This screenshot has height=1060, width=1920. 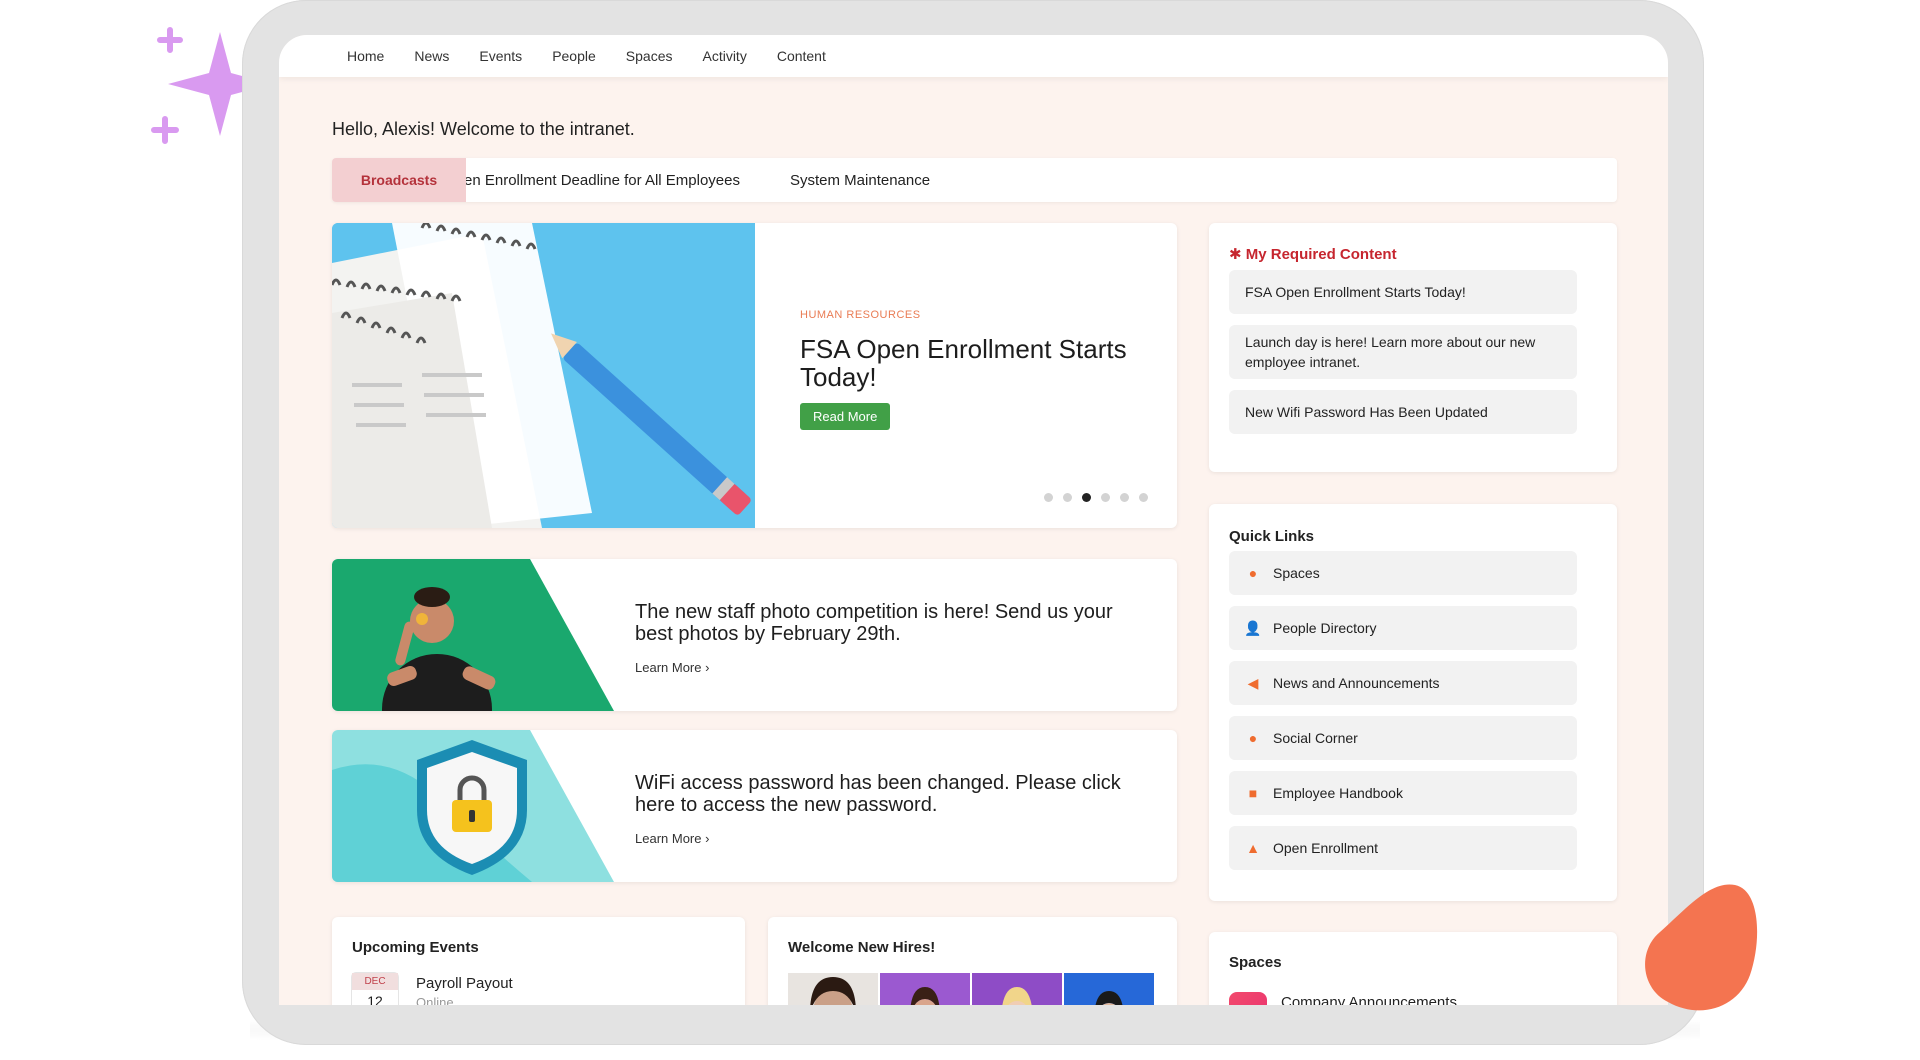 I want to click on required-item: FSA Open Enrollment Starts Today!, so click(x=1403, y=292).